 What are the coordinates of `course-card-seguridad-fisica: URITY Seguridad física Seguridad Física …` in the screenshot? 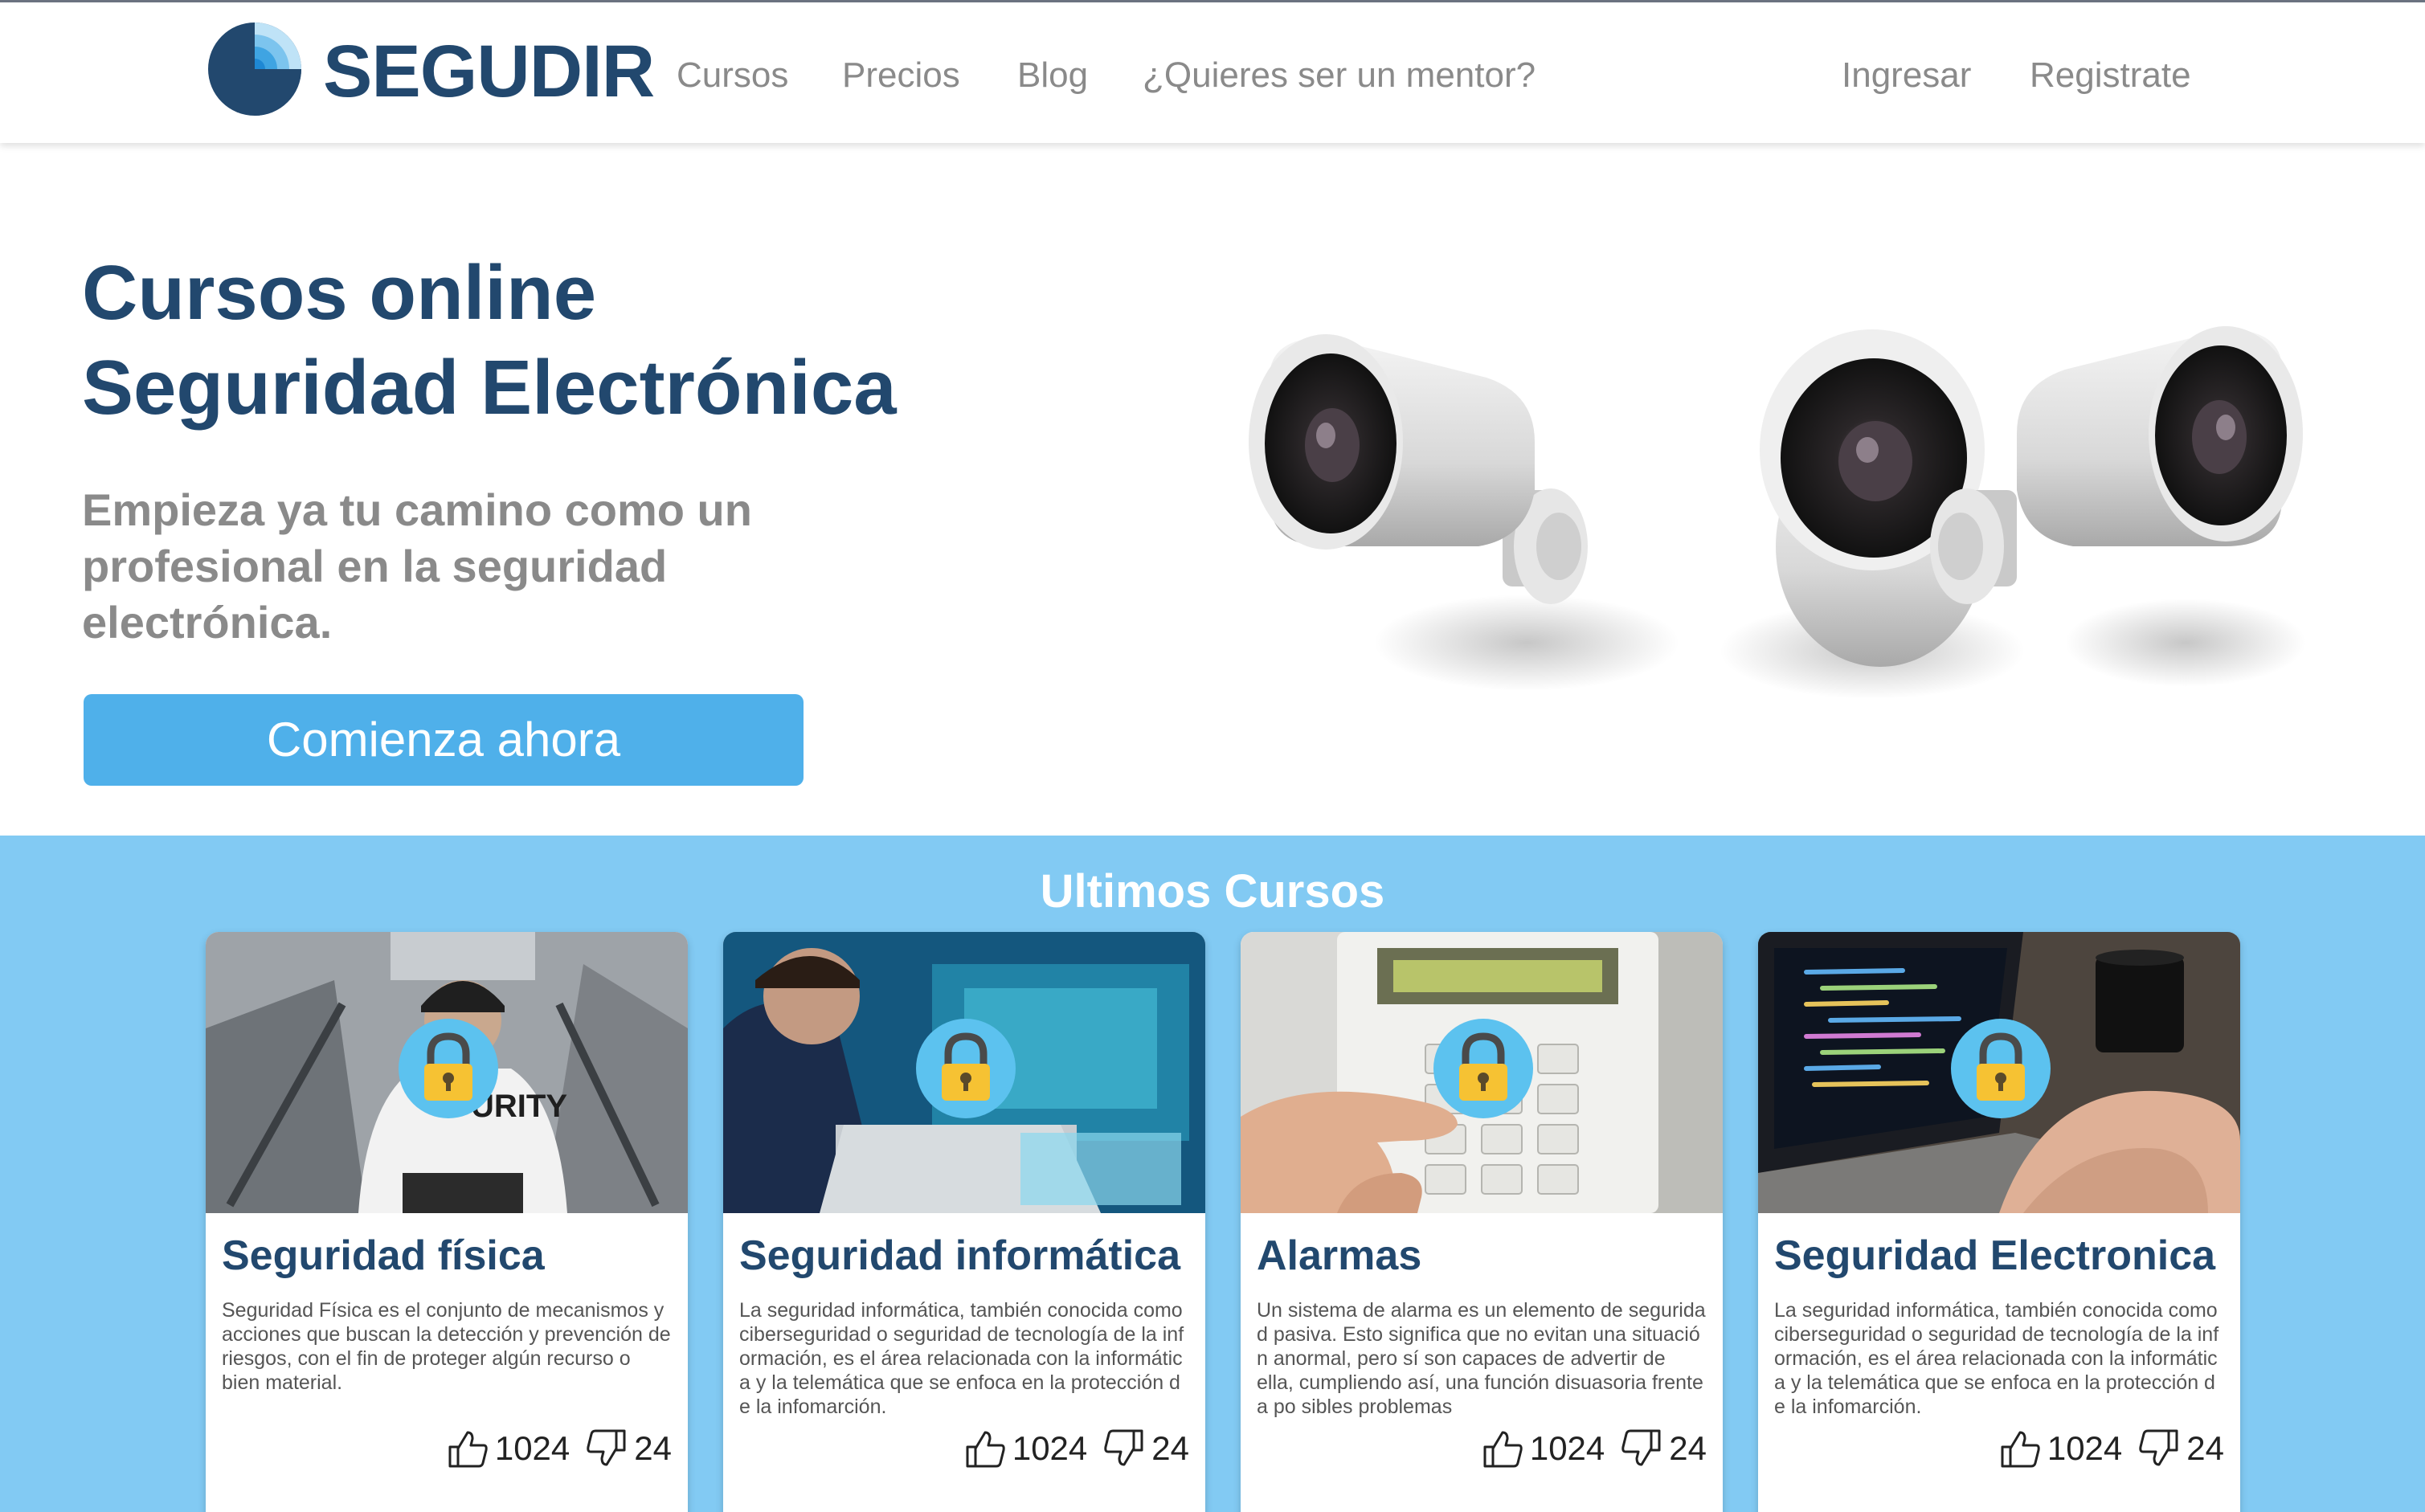 It's located at (447, 1222).